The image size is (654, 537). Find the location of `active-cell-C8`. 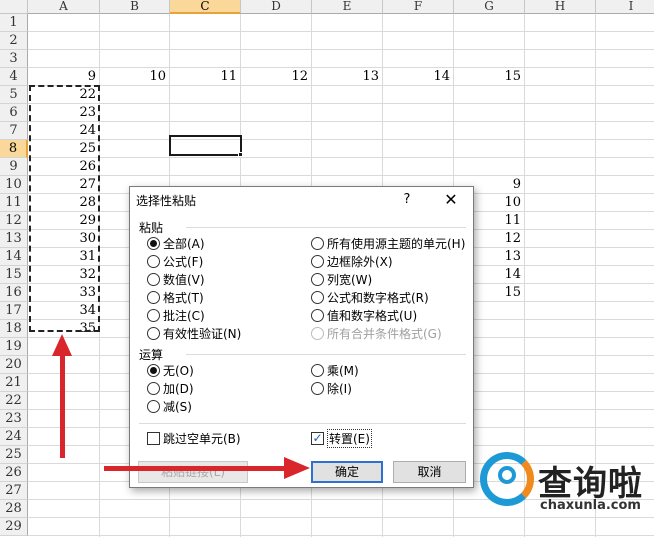

active-cell-C8 is located at coordinates (205, 145).